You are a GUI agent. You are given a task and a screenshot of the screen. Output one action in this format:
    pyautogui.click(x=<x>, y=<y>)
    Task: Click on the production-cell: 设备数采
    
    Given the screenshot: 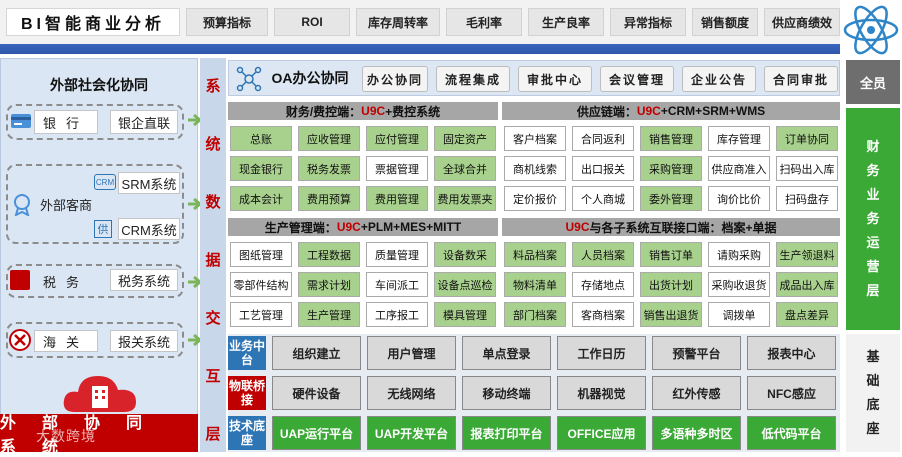 What is the action you would take?
    pyautogui.click(x=465, y=254)
    